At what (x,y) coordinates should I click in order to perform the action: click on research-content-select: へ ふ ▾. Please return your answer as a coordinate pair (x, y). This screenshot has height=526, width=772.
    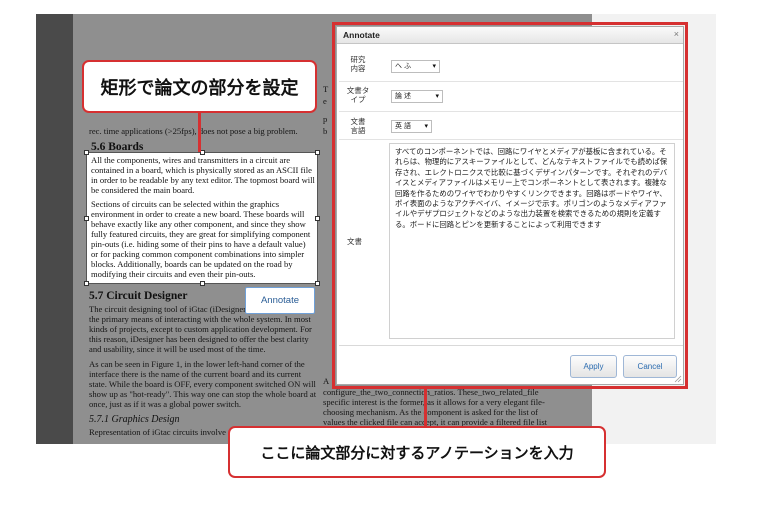
    Looking at the image, I should click on (415, 66).